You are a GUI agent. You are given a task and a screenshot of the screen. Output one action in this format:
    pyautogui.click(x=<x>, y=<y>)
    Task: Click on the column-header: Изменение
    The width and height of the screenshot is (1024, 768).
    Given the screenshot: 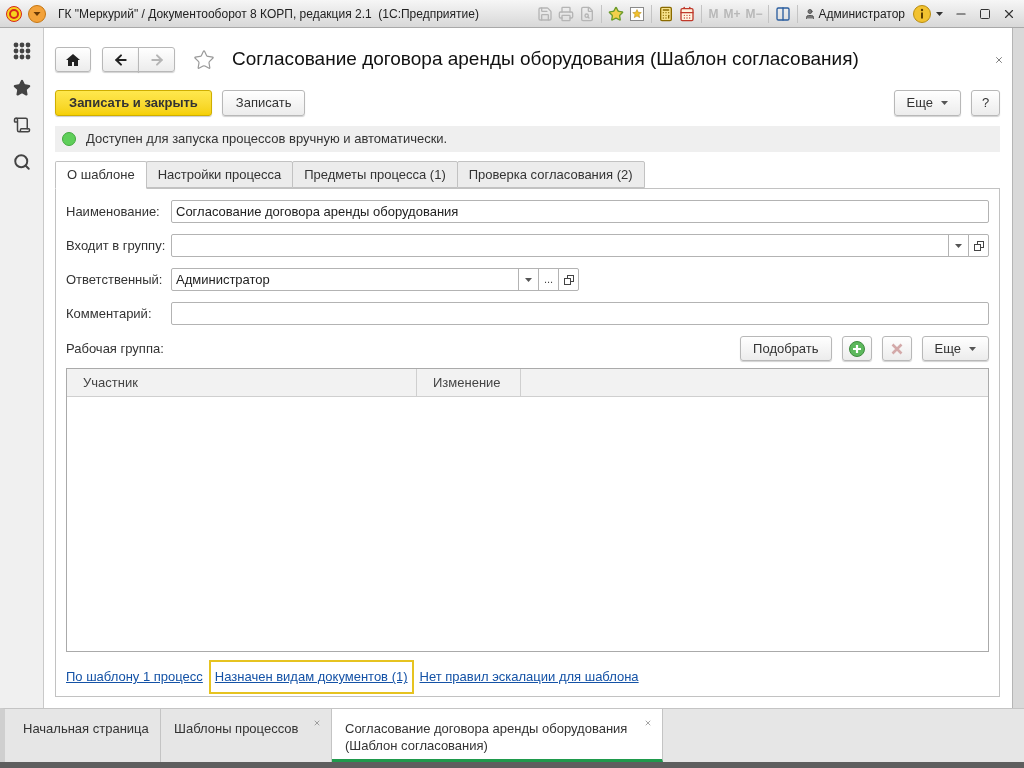 What is the action you would take?
    pyautogui.click(x=469, y=382)
    